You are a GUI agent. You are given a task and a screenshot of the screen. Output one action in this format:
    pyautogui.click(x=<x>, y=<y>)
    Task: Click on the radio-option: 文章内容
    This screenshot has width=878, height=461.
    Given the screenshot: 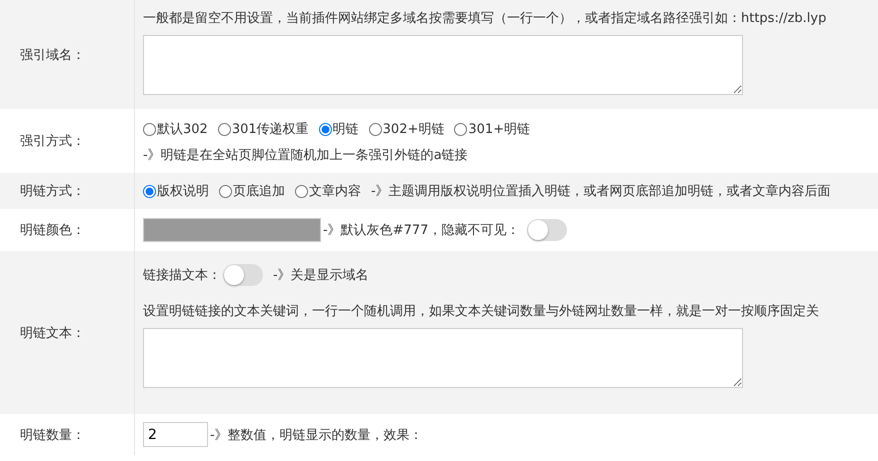 What is the action you would take?
    pyautogui.click(x=328, y=191)
    